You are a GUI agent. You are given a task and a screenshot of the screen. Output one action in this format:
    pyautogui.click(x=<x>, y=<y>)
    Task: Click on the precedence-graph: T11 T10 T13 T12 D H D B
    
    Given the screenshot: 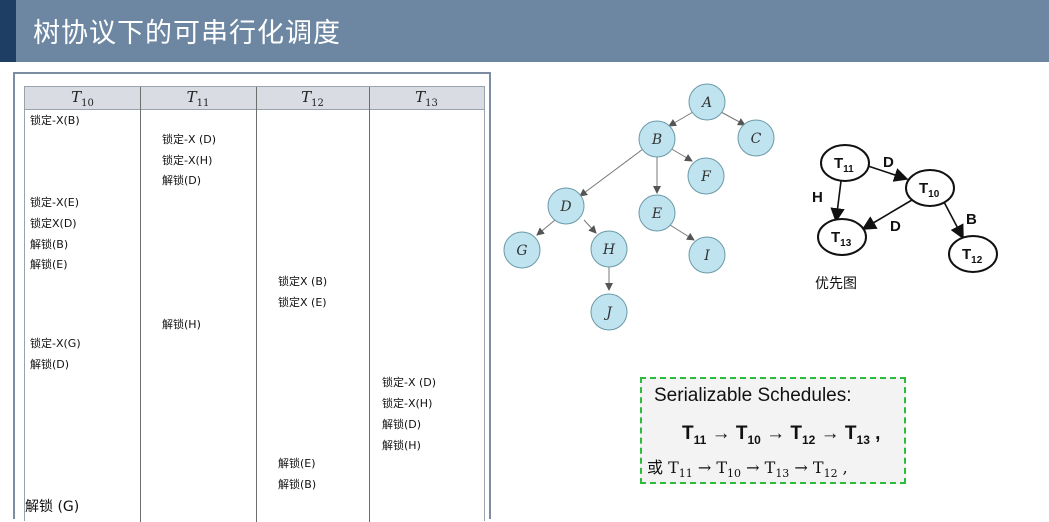 What is the action you would take?
    pyautogui.click(x=905, y=208)
    